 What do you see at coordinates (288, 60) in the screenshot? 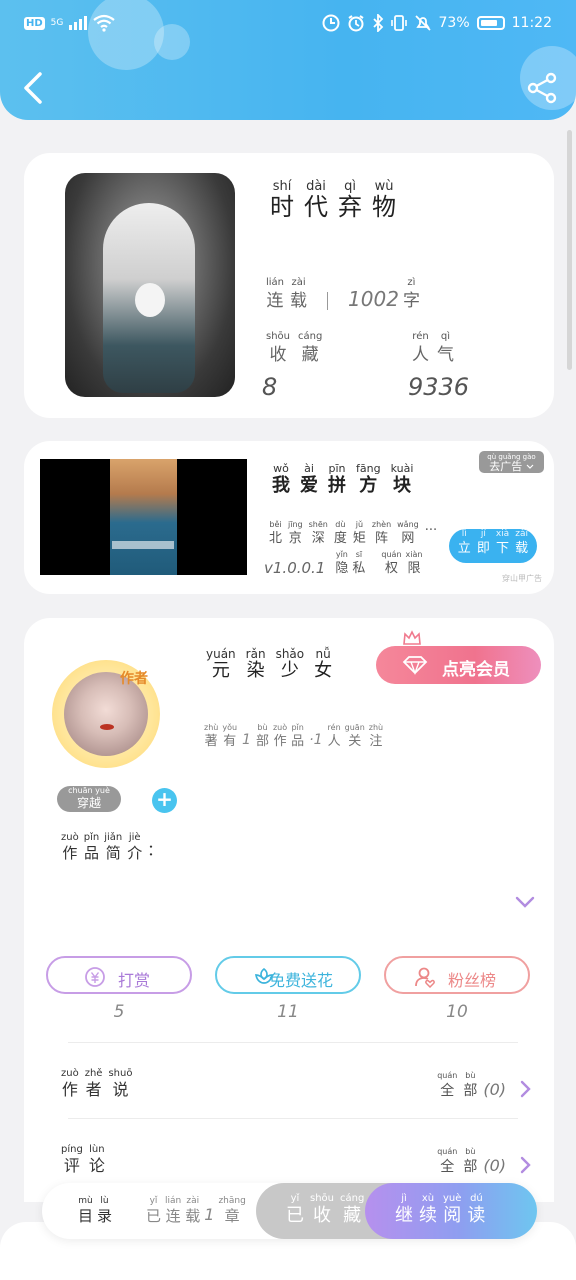
I see `header-bar: HD 5G 73% 11:22` at bounding box center [288, 60].